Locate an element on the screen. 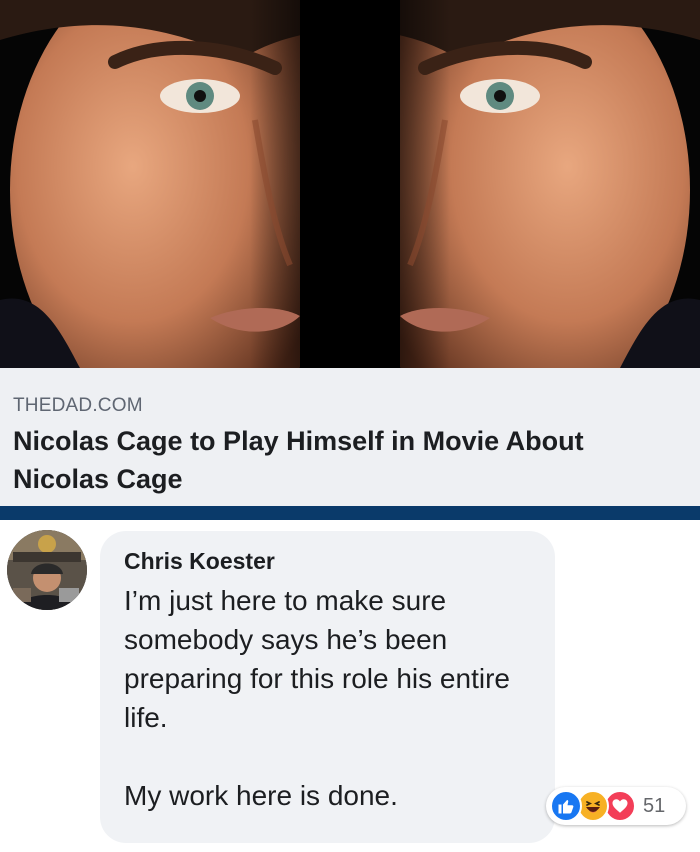 Image resolution: width=700 pixels, height=852 pixels. link-divider is located at coordinates (350, 513).